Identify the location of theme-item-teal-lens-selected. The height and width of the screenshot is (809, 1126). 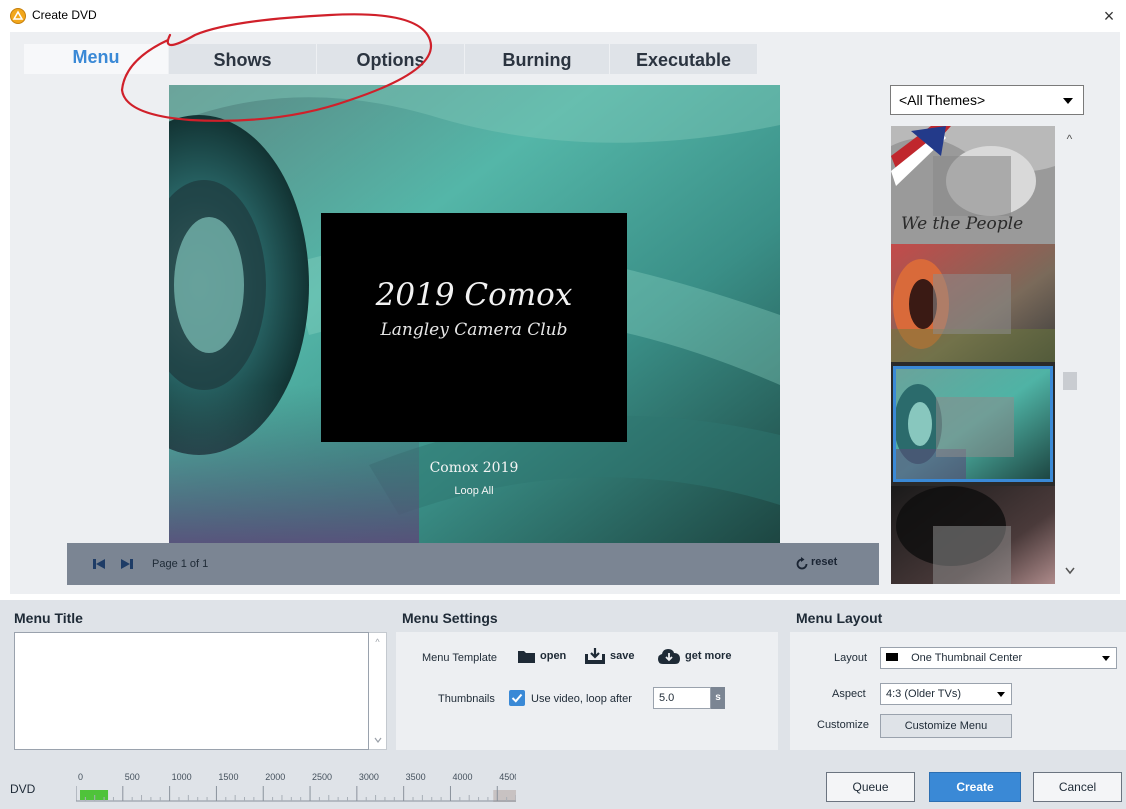
(973, 424).